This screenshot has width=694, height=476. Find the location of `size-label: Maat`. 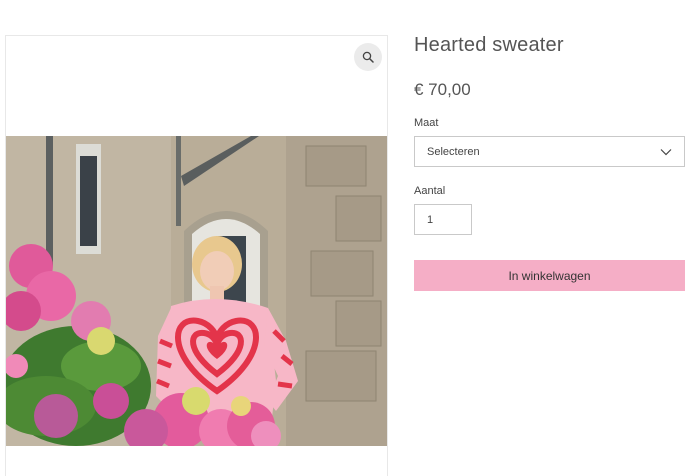

size-label: Maat is located at coordinates (426, 123).